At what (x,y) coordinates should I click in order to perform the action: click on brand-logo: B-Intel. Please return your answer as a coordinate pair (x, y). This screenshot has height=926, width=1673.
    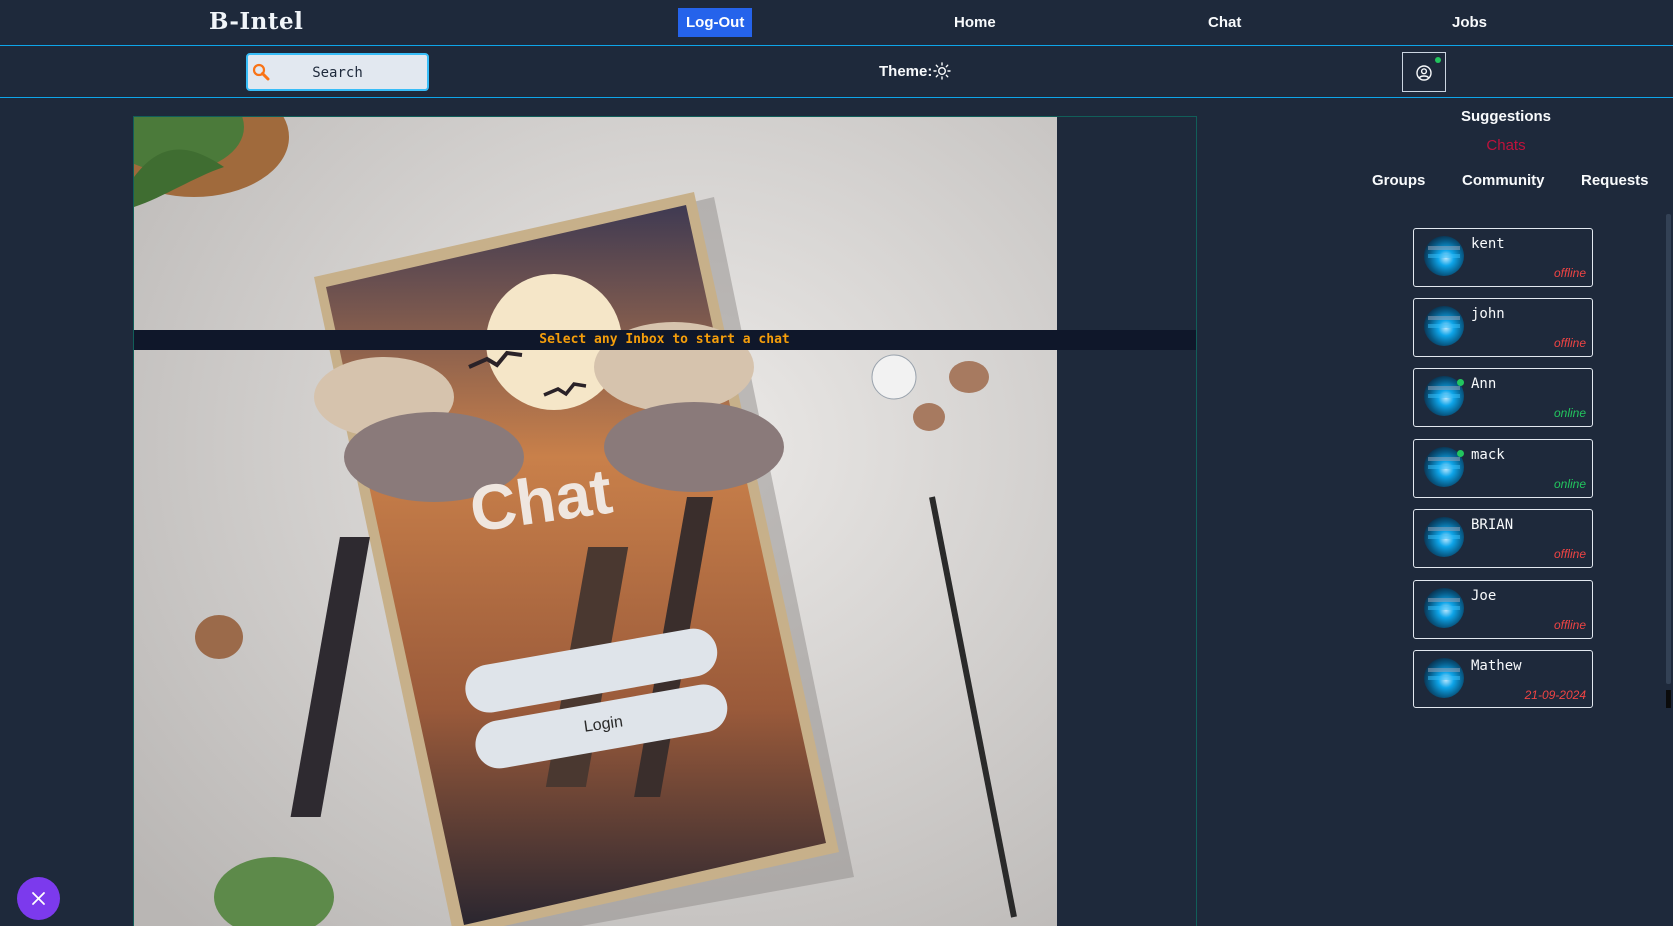
    Looking at the image, I should click on (256, 21).